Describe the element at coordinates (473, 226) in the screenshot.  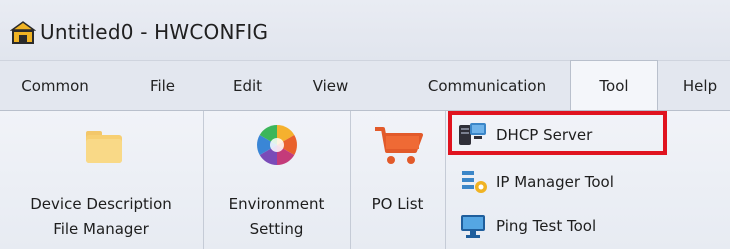
I see `monitor-icon` at that location.